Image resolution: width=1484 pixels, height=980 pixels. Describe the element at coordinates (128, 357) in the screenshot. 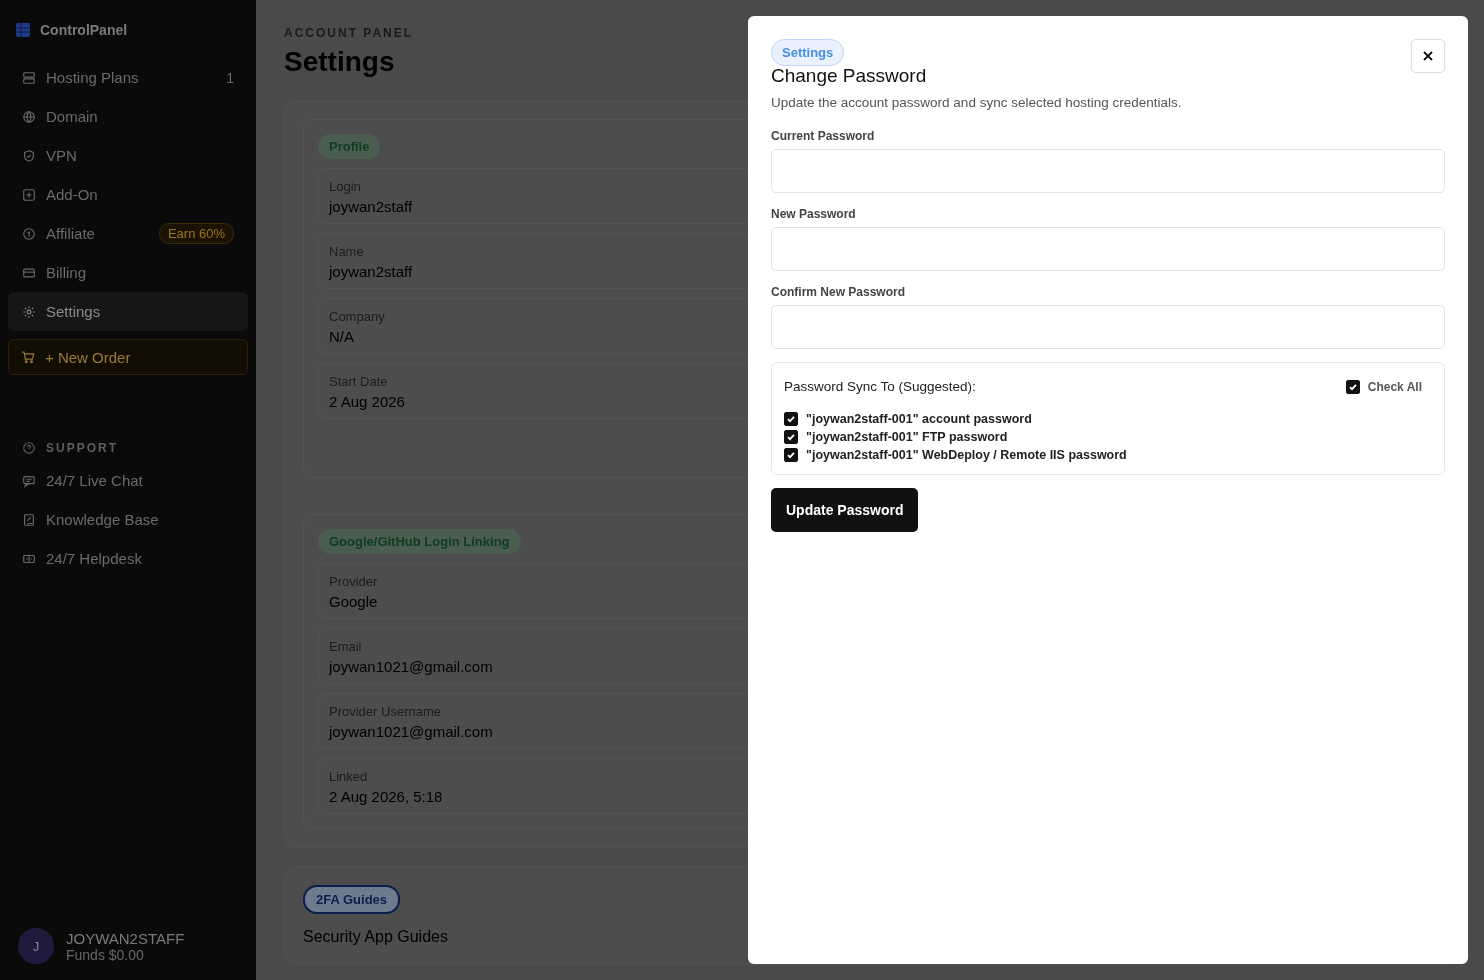

I see `new-order-button: + New Order` at that location.